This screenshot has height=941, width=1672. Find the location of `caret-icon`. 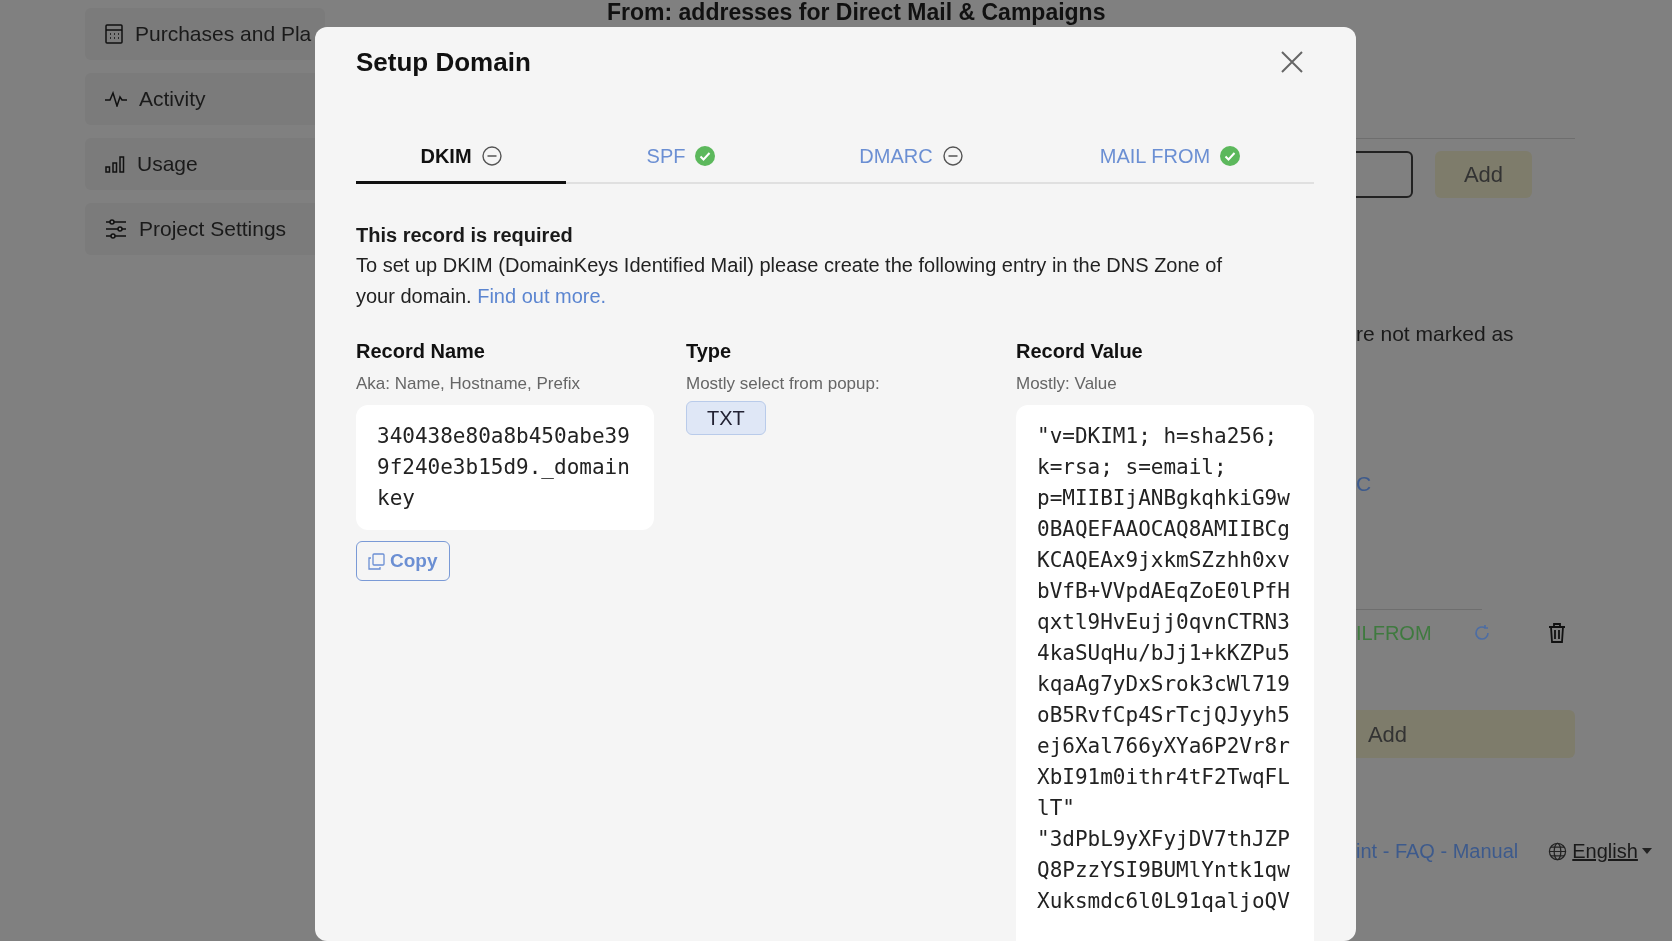

caret-icon is located at coordinates (1646, 851).